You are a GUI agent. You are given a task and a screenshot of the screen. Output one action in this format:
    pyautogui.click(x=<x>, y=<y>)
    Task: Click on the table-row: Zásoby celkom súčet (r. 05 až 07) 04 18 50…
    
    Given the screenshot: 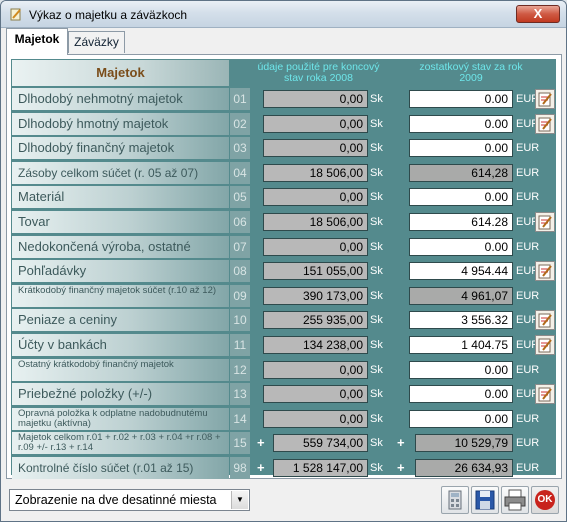 What is the action you would take?
    pyautogui.click(x=283, y=173)
    